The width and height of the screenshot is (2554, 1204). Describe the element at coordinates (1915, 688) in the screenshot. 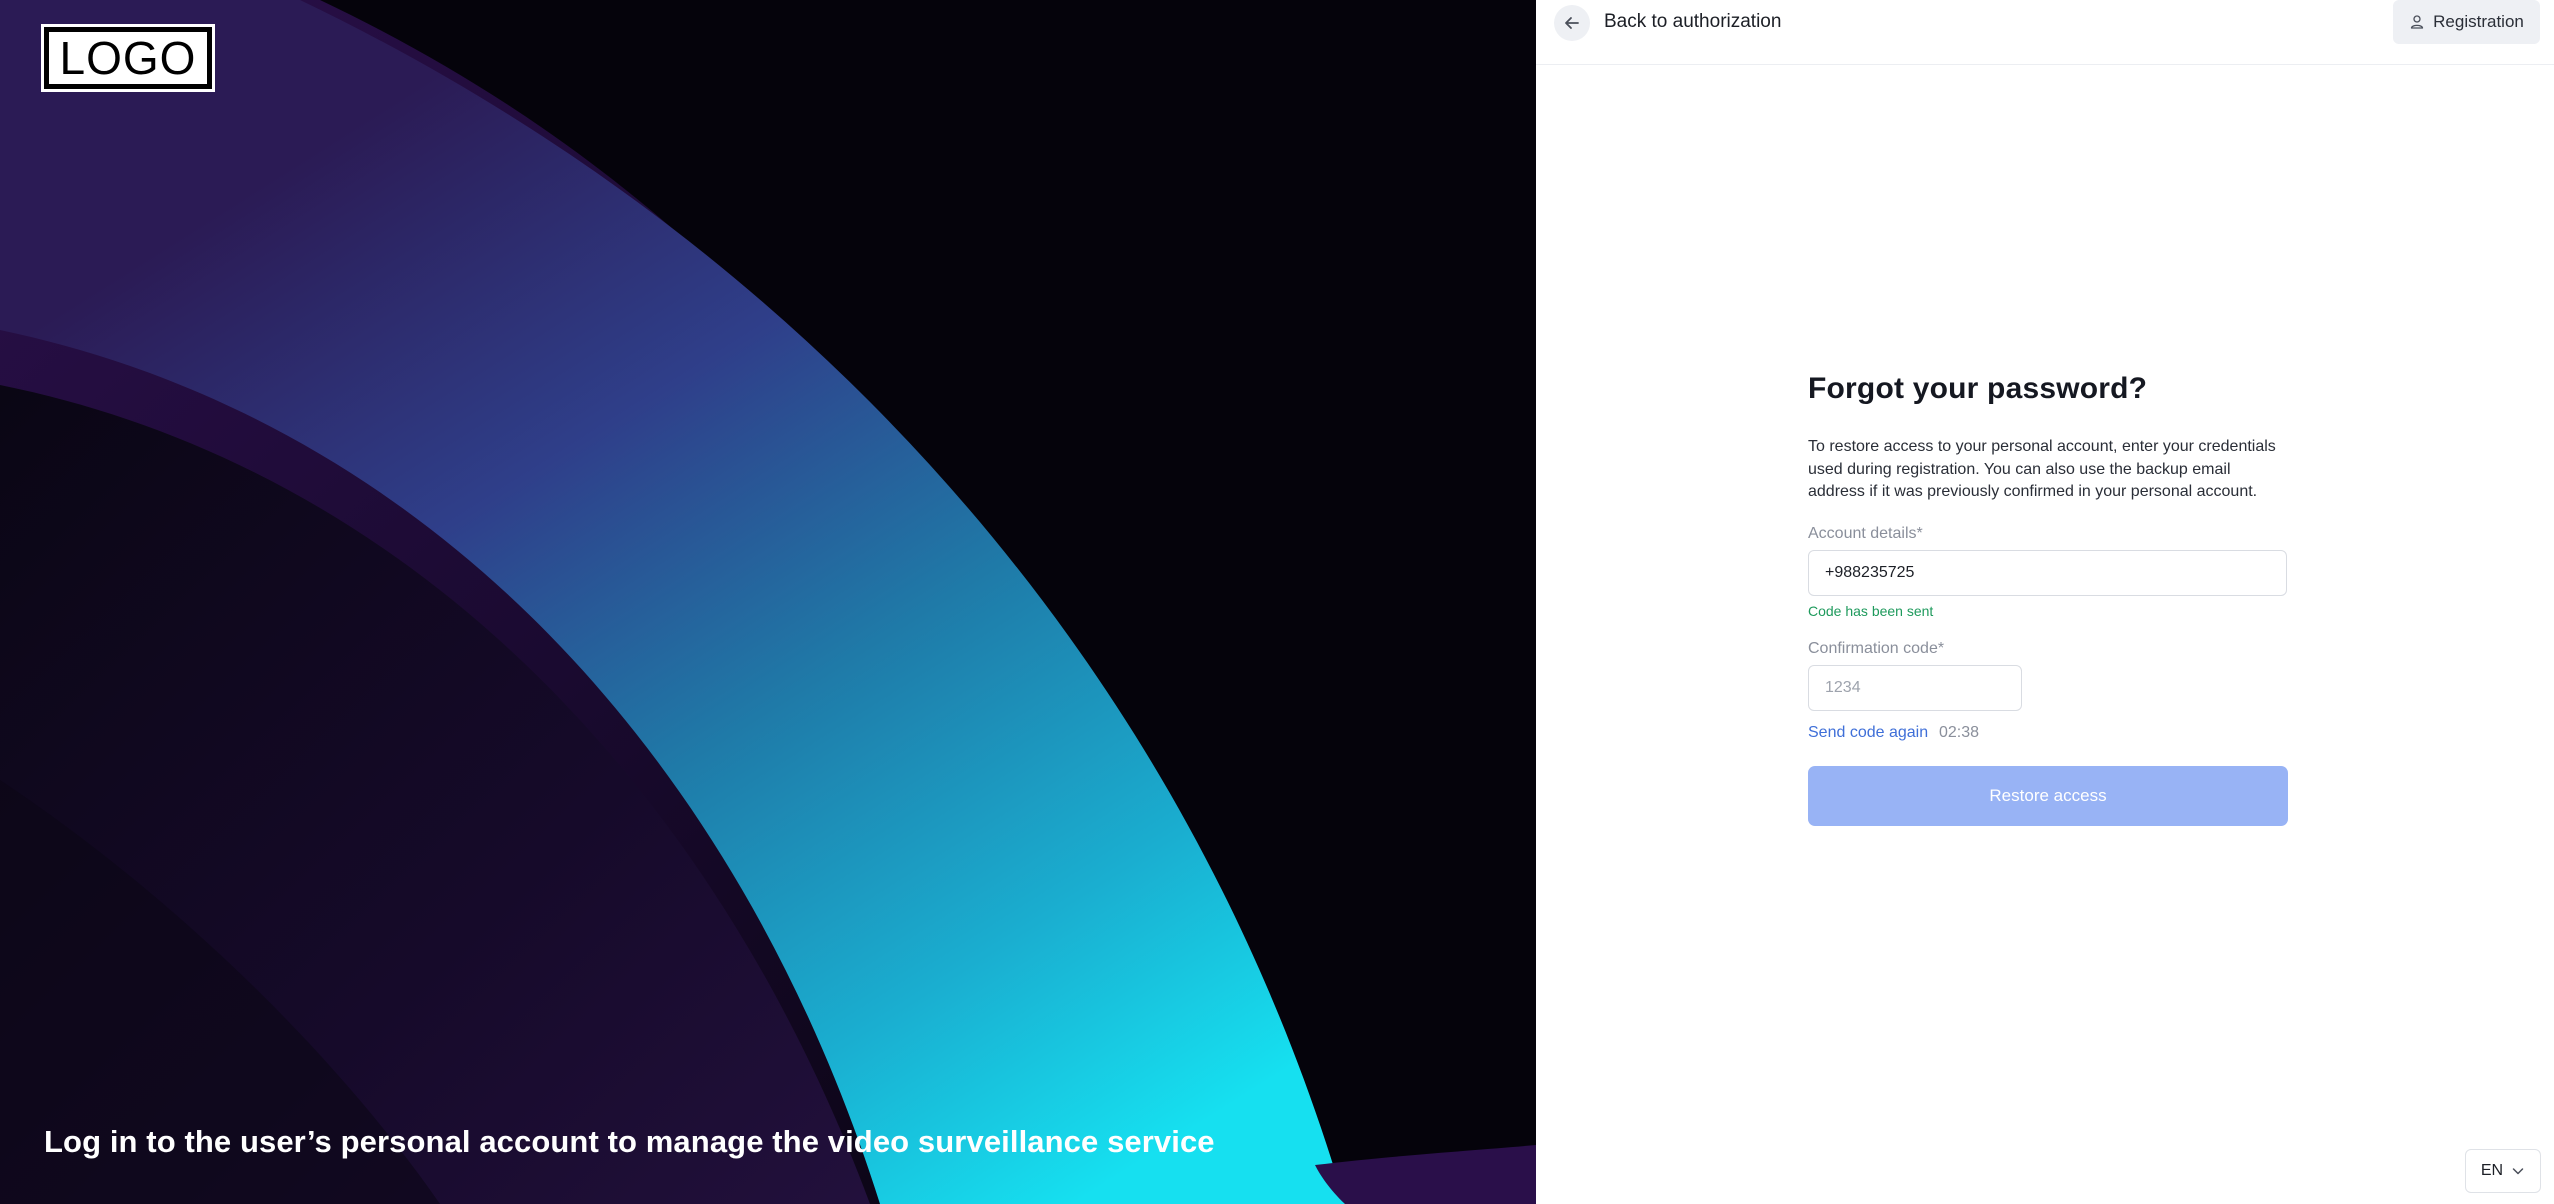

I see `confirmation-code-input` at that location.